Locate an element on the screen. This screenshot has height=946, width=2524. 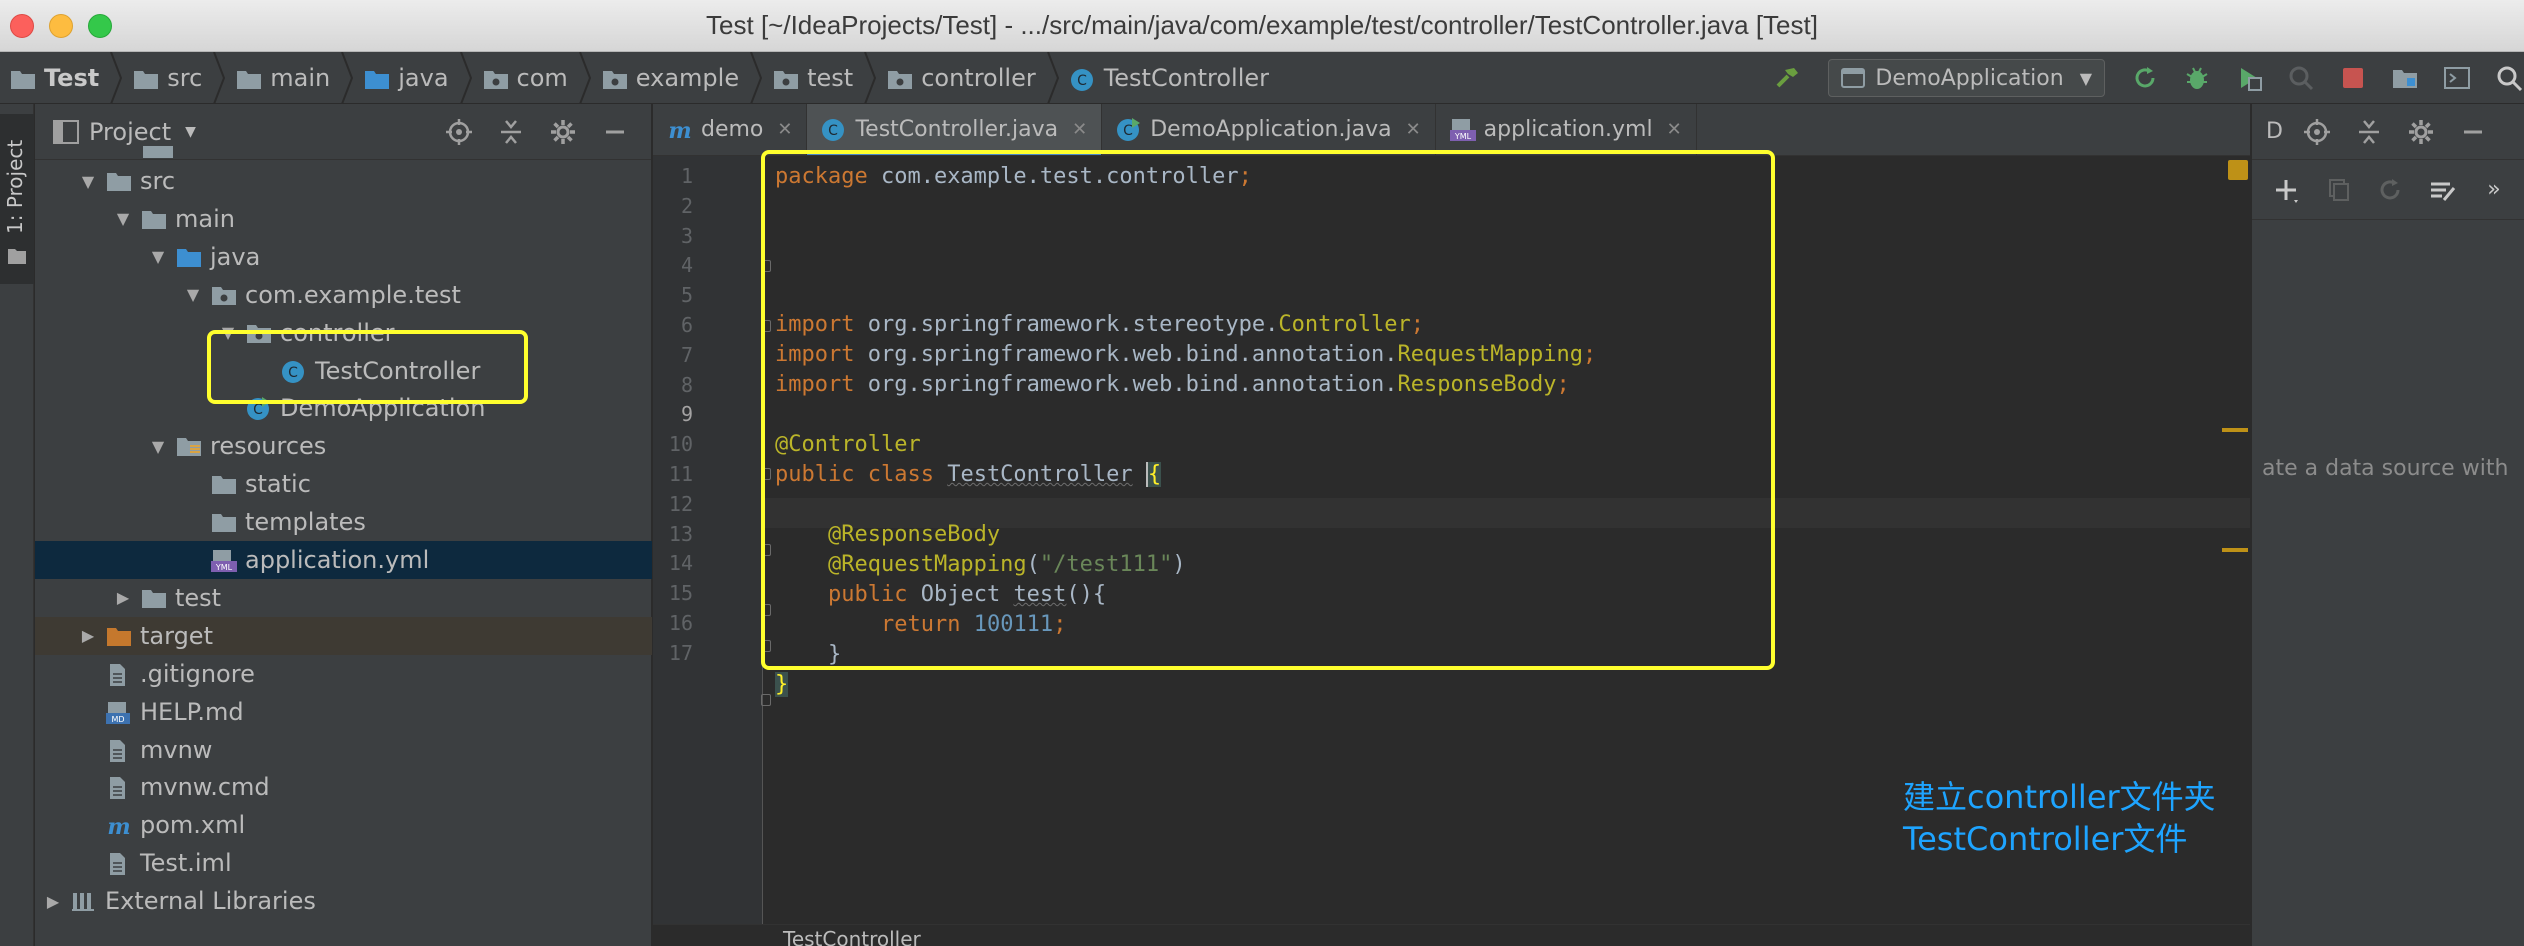
search-everywhere-icon is located at coordinates (2509, 78).